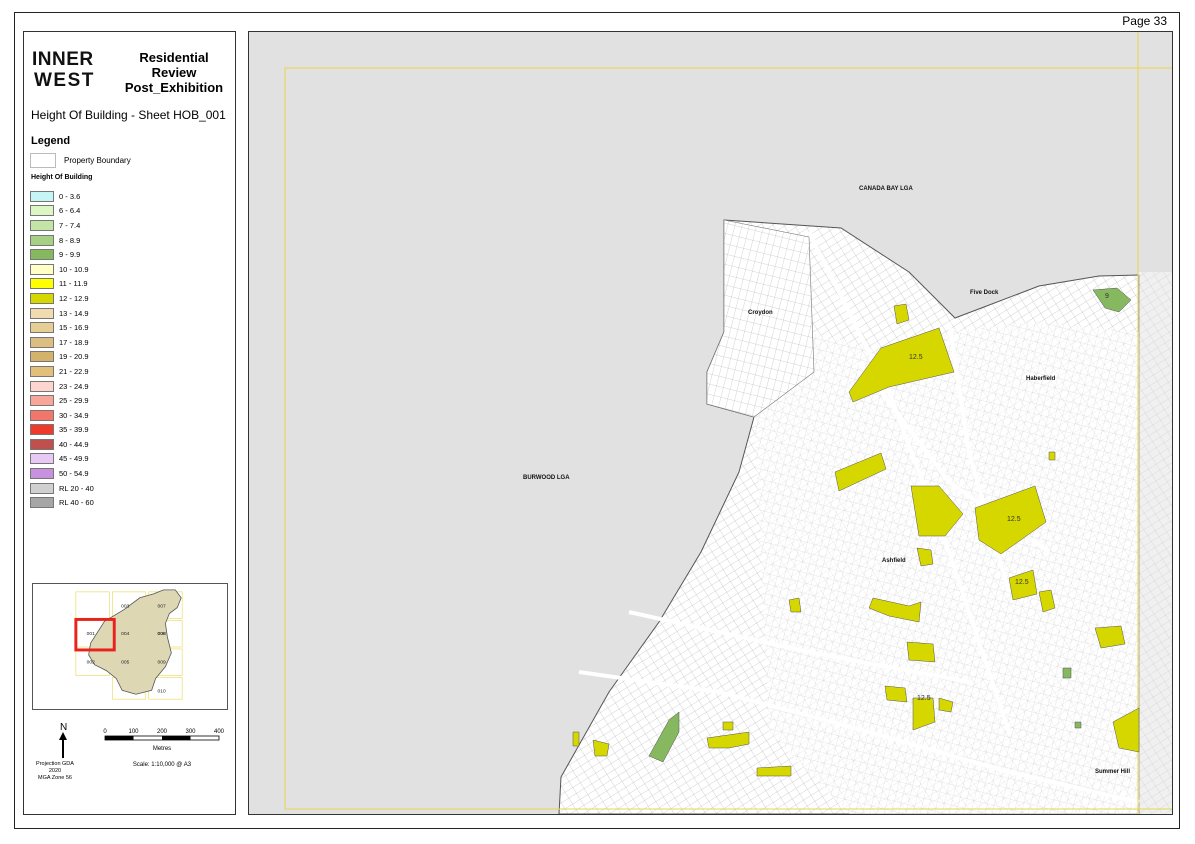 Image resolution: width=1195 pixels, height=844 pixels. I want to click on legend-label: 45 - 49.9, so click(74, 459).